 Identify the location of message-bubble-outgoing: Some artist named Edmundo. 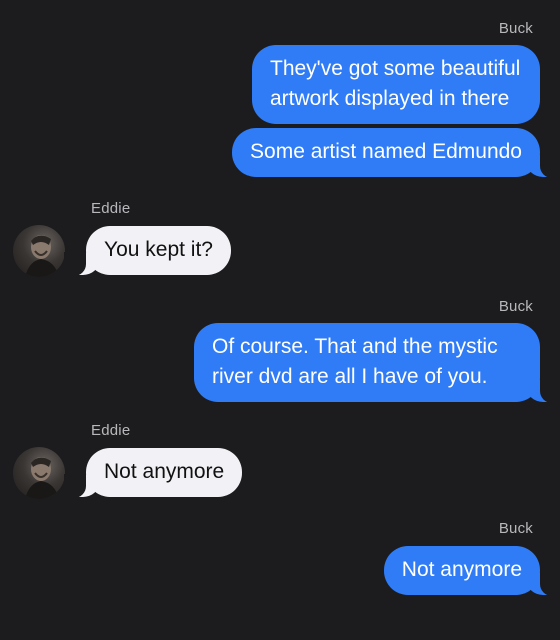
(396, 153).